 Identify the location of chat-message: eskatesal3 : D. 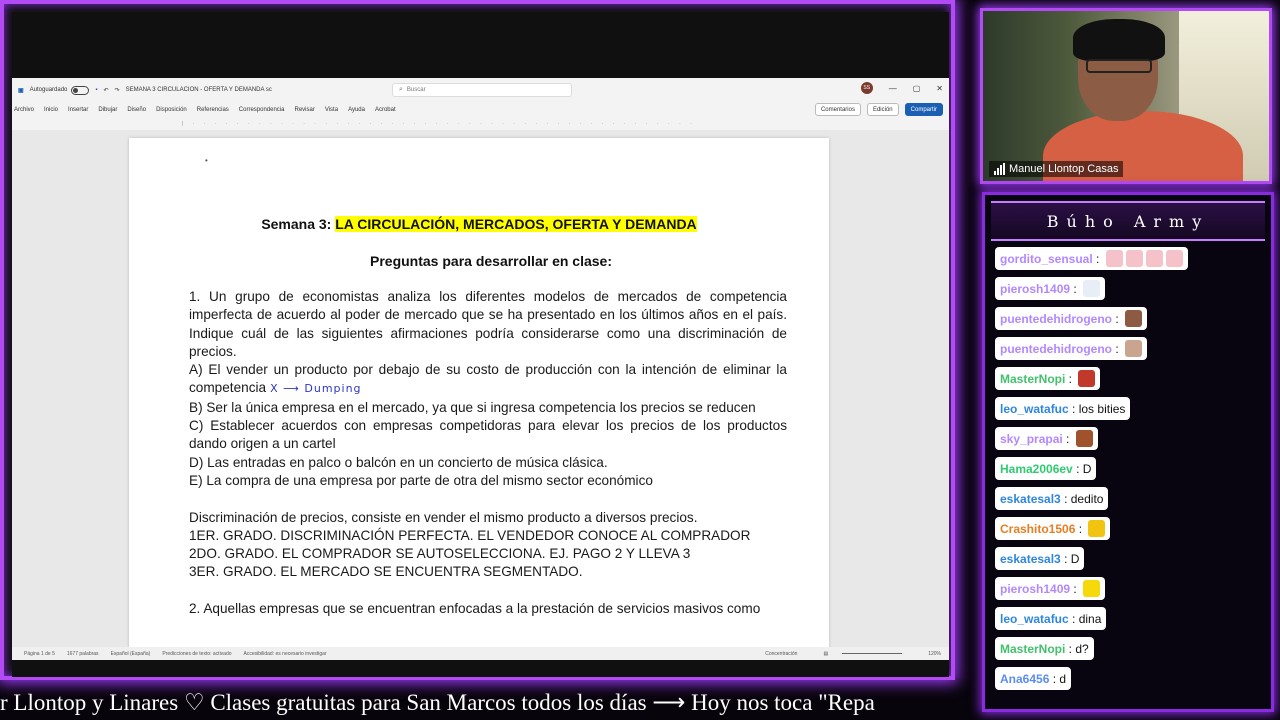
(1040, 558).